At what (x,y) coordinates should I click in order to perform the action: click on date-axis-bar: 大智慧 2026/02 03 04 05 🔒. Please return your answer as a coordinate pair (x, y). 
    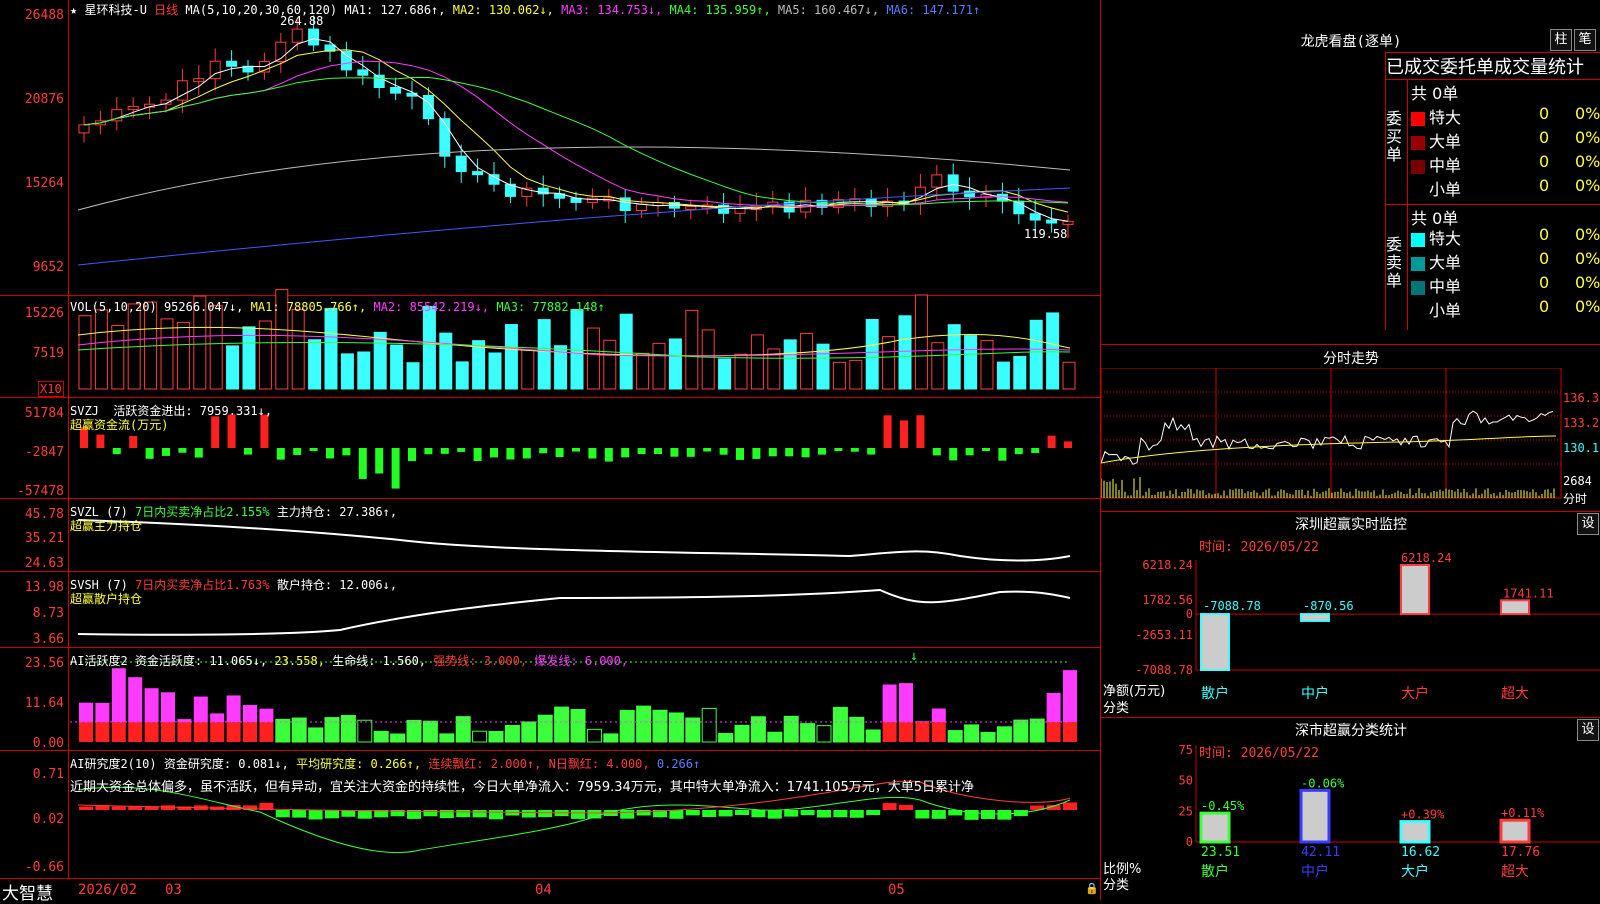
    Looking at the image, I should click on (550, 891).